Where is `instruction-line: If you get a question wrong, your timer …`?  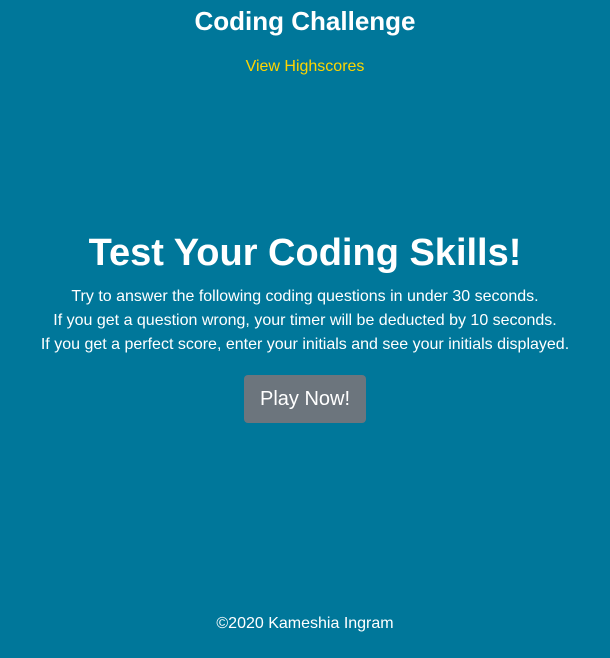 instruction-line: If you get a question wrong, your timer … is located at coordinates (305, 320).